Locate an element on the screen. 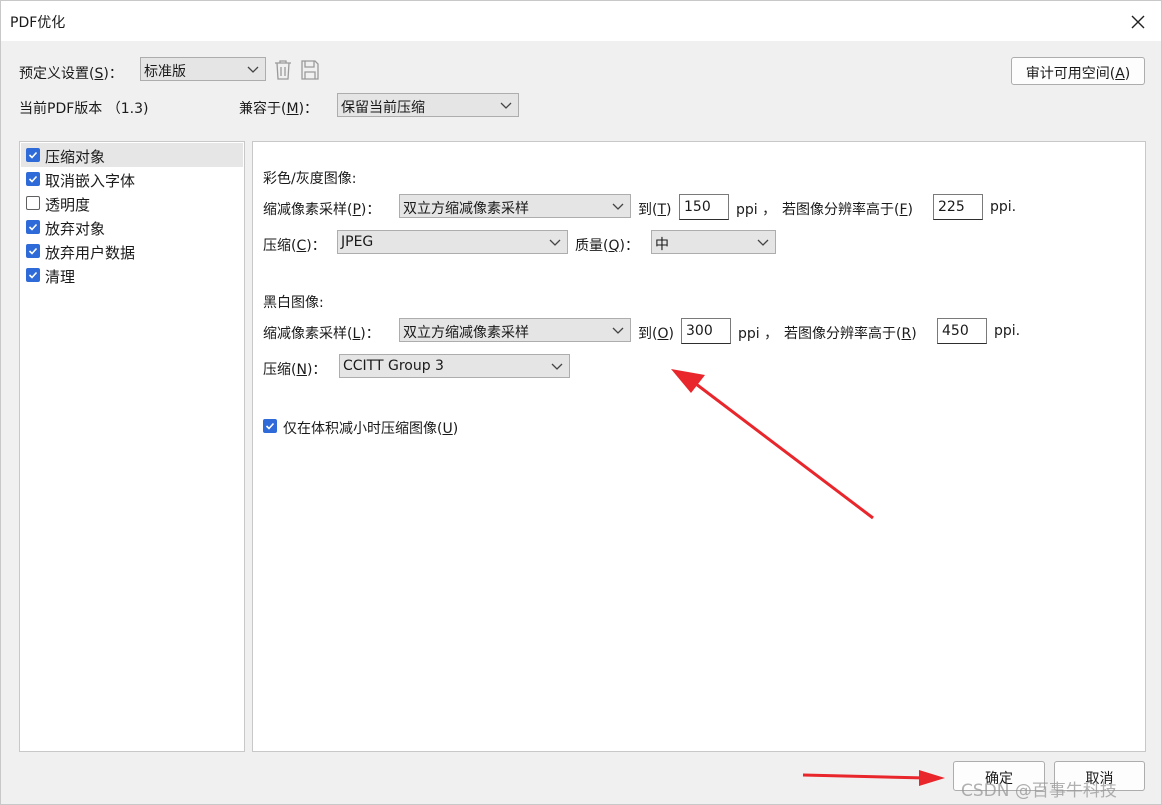  watermark-text: CSDN @百事牛科技 is located at coordinates (1039, 791).